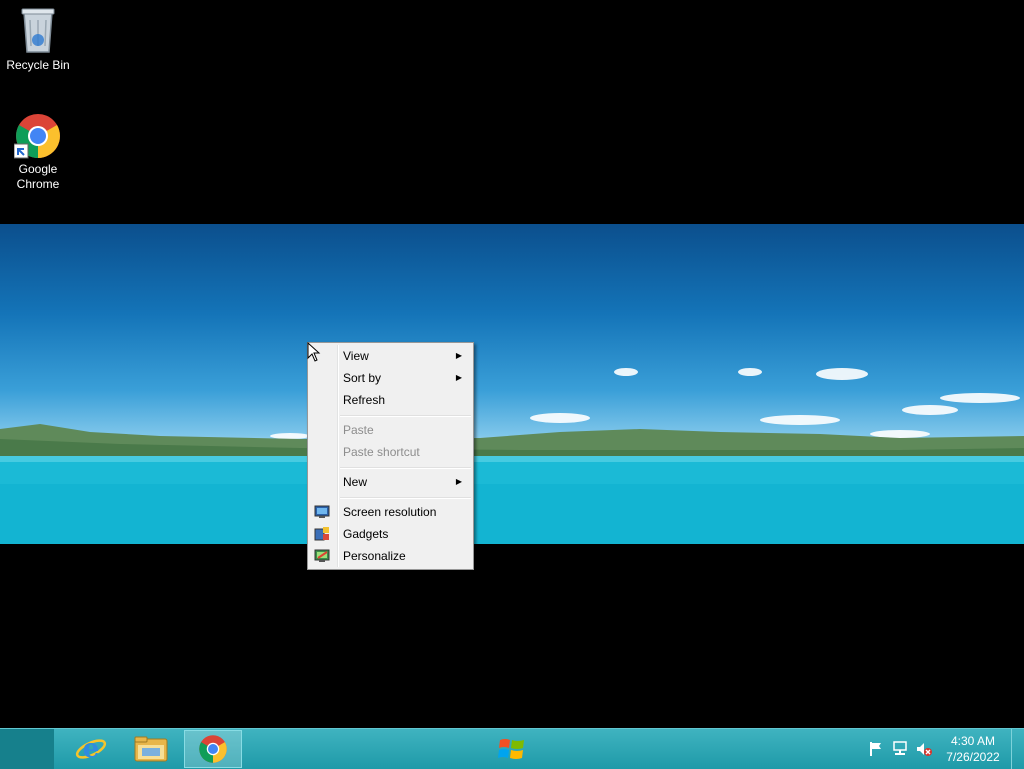  What do you see at coordinates (262, 749) in the screenshot?
I see `start-button` at bounding box center [262, 749].